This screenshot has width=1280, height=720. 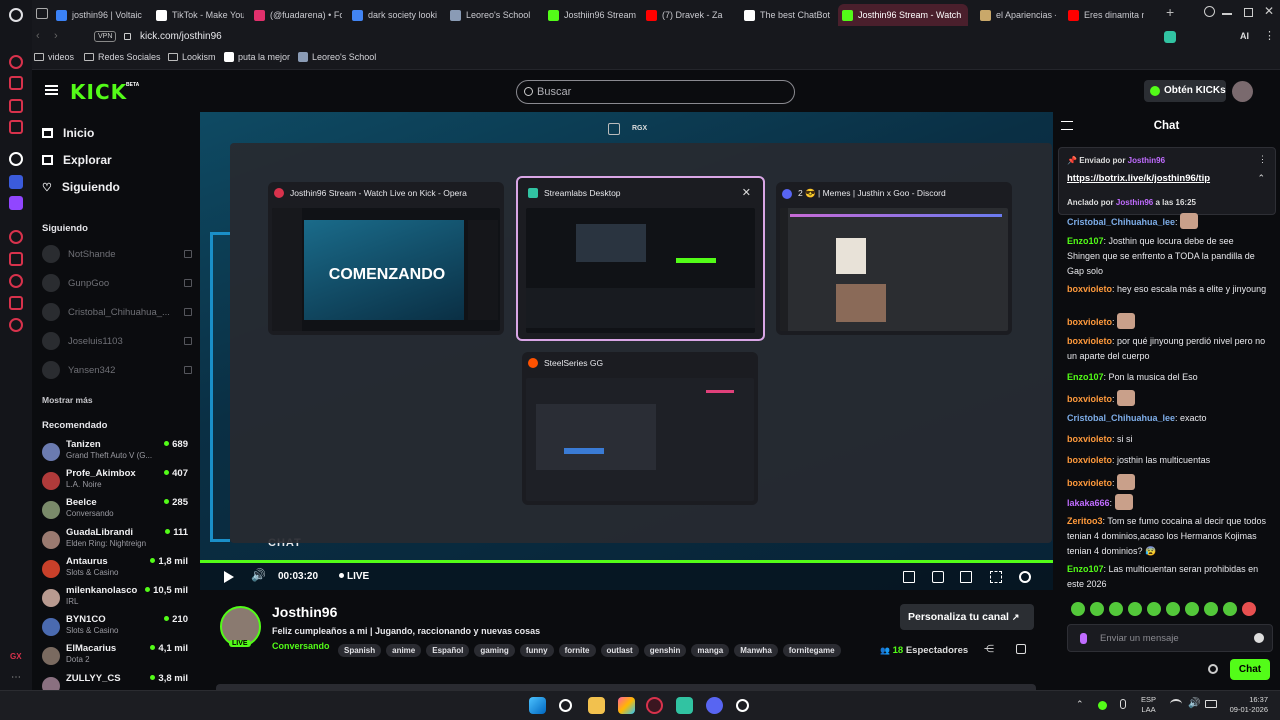 What do you see at coordinates (16, 83) in the screenshot?
I see `pinboard-icon` at bounding box center [16, 83].